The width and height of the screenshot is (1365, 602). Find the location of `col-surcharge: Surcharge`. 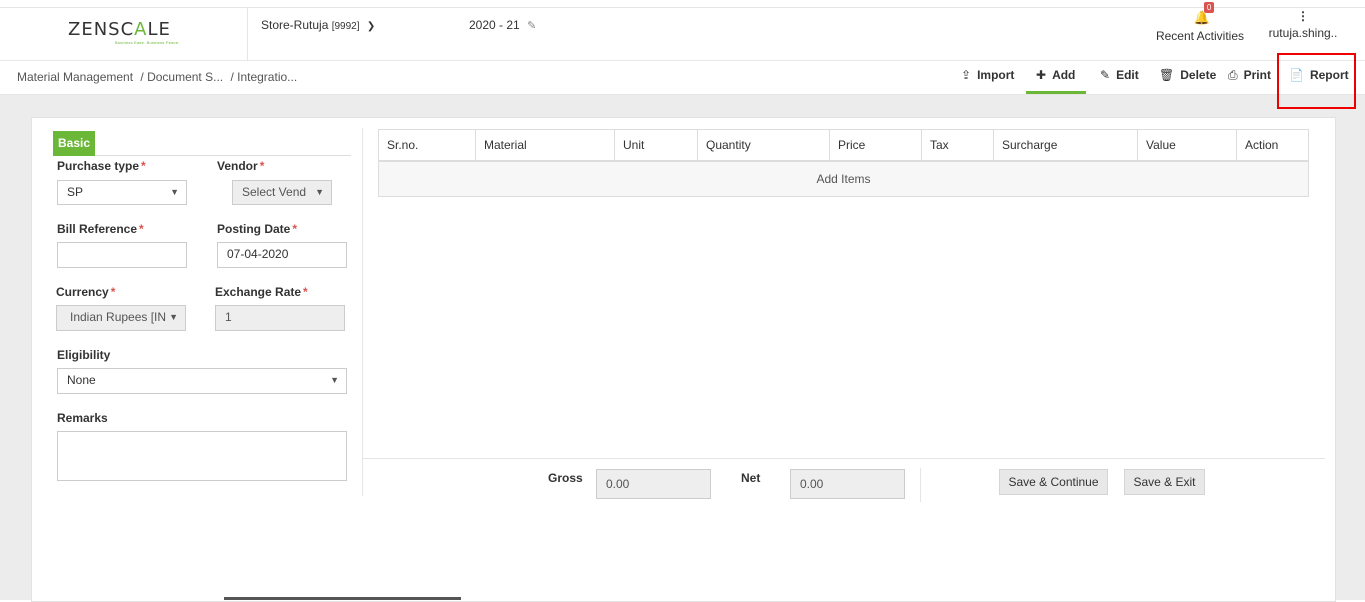

col-surcharge: Surcharge is located at coordinates (1065, 145).